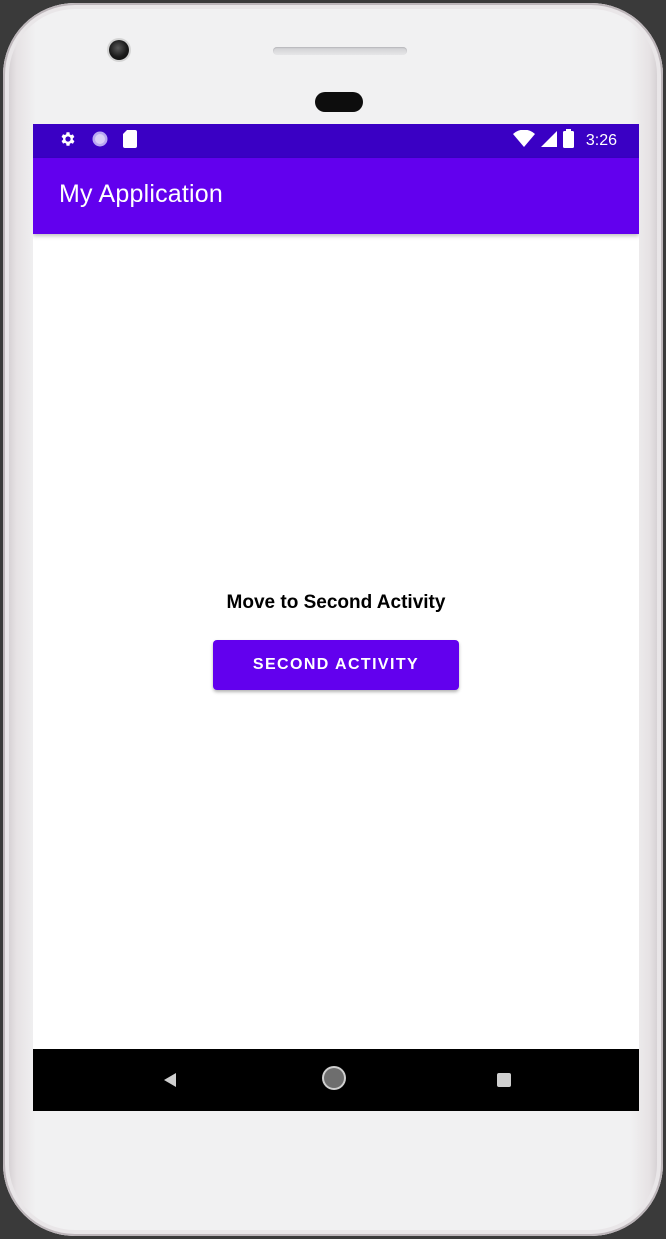 The height and width of the screenshot is (1239, 666). Describe the element at coordinates (336, 602) in the screenshot. I see `instruction-label: Move to Second Activity` at that location.